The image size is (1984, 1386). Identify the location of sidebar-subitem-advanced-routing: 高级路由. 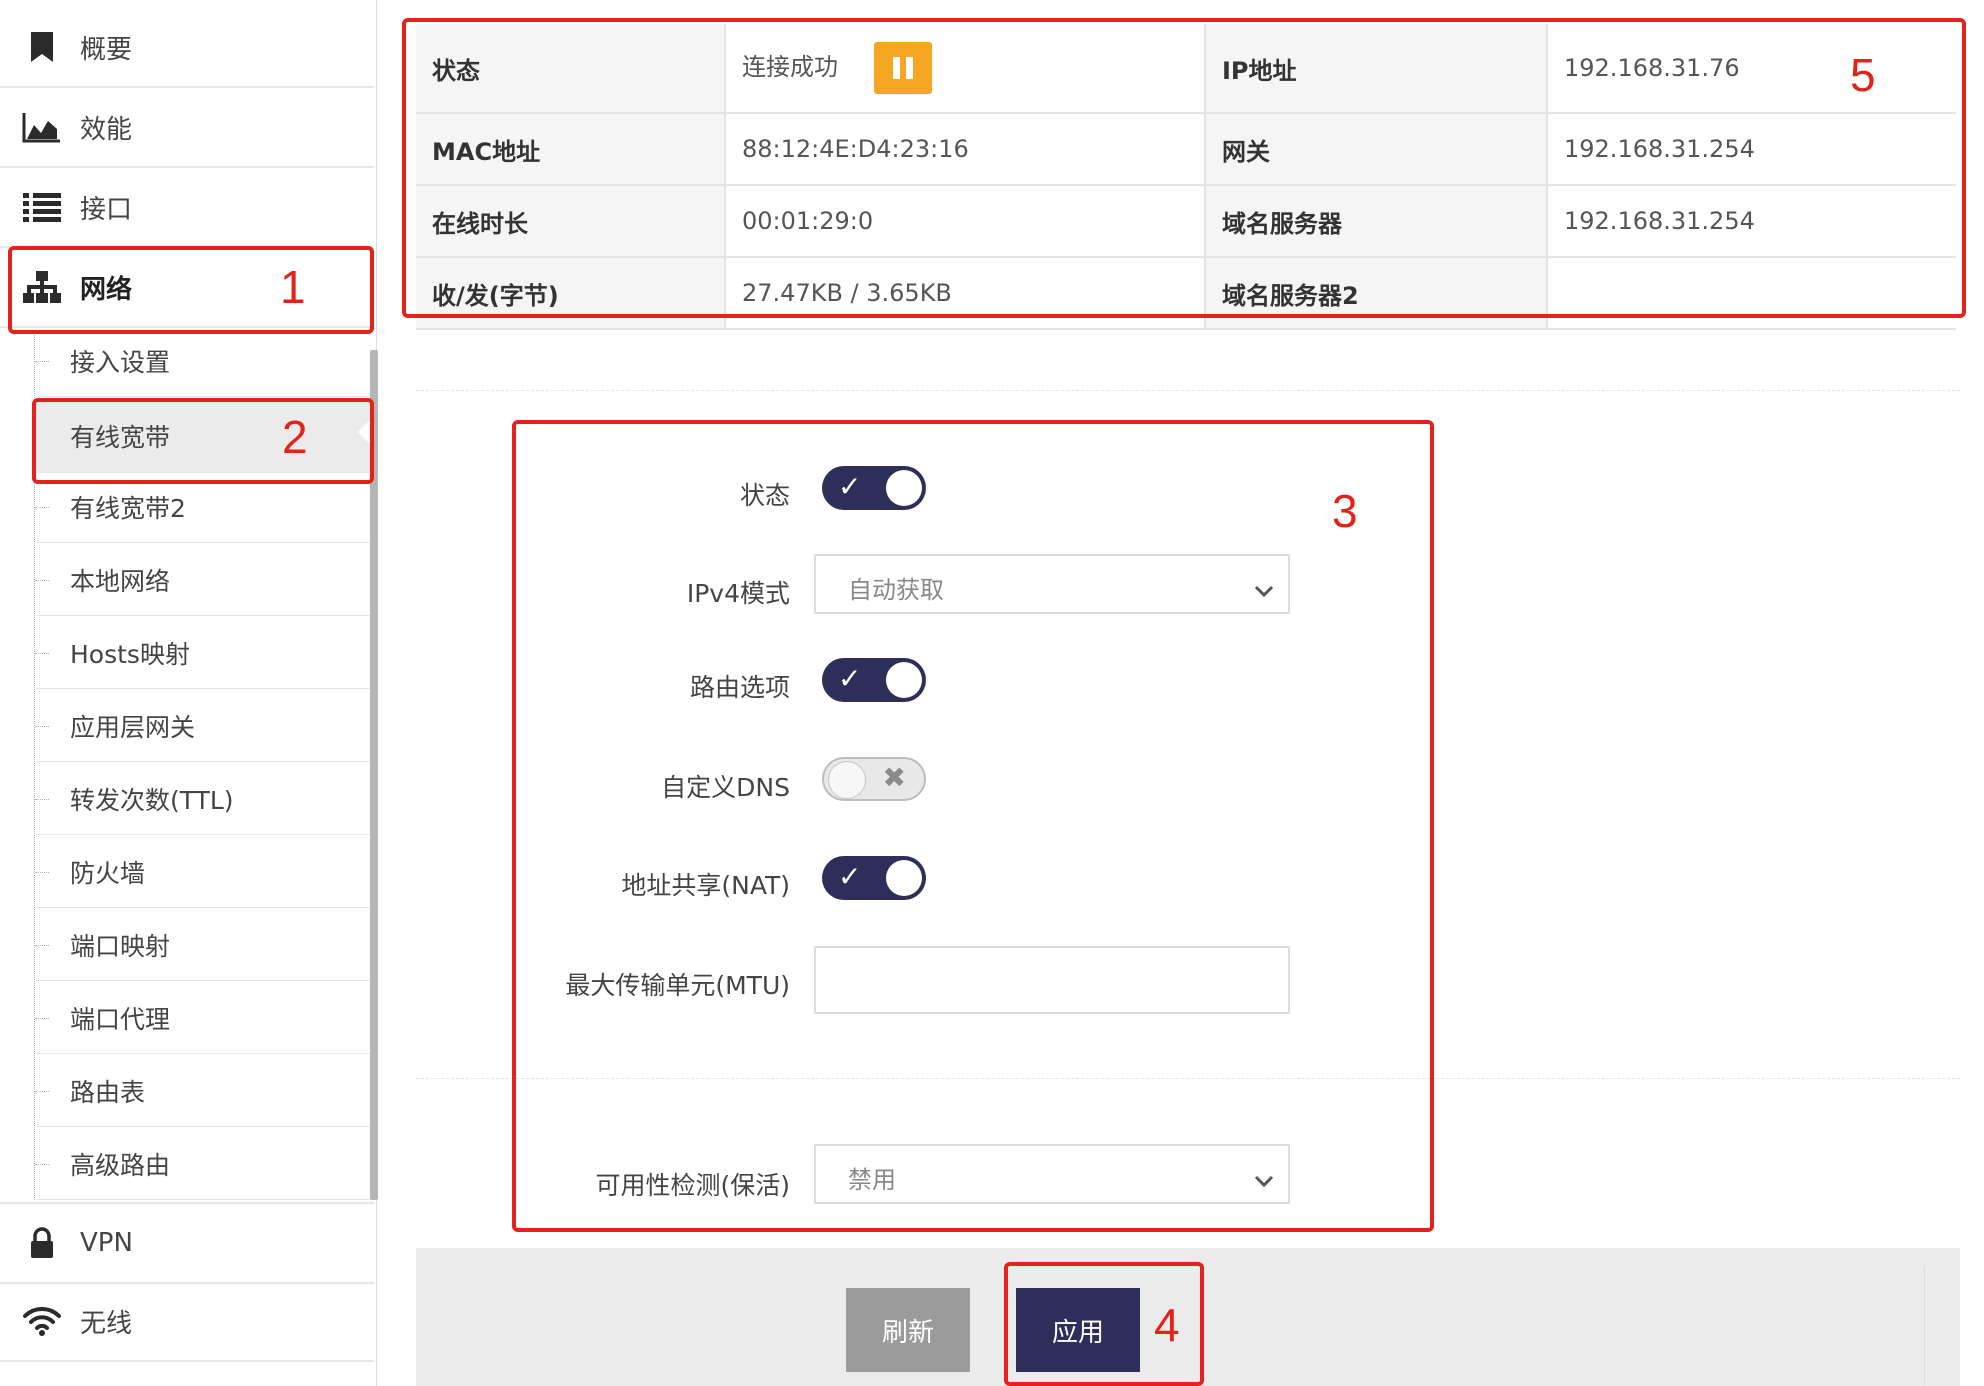
(203, 1164).